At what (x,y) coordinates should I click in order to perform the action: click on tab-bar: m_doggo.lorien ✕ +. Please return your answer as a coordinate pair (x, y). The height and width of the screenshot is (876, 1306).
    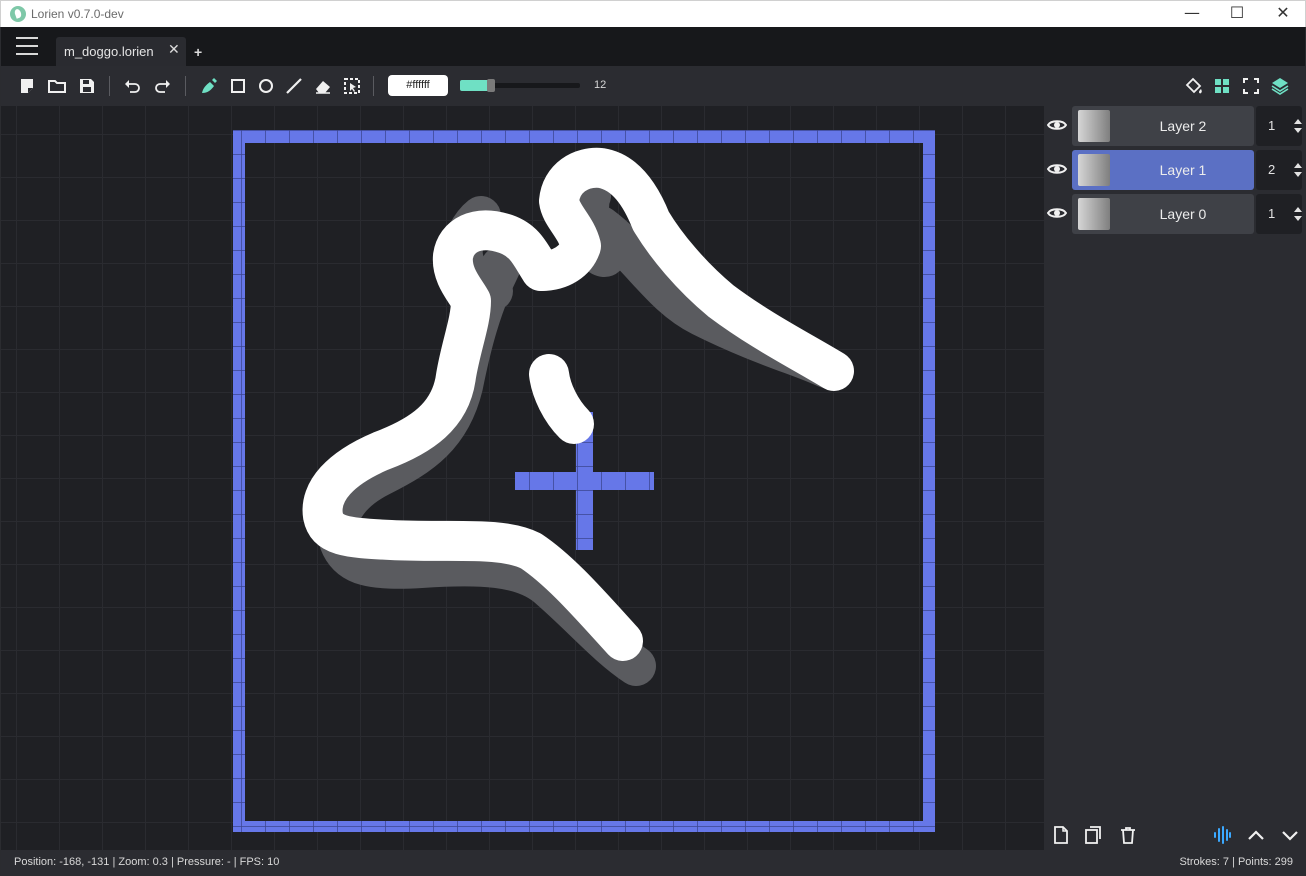
    Looking at the image, I should click on (653, 46).